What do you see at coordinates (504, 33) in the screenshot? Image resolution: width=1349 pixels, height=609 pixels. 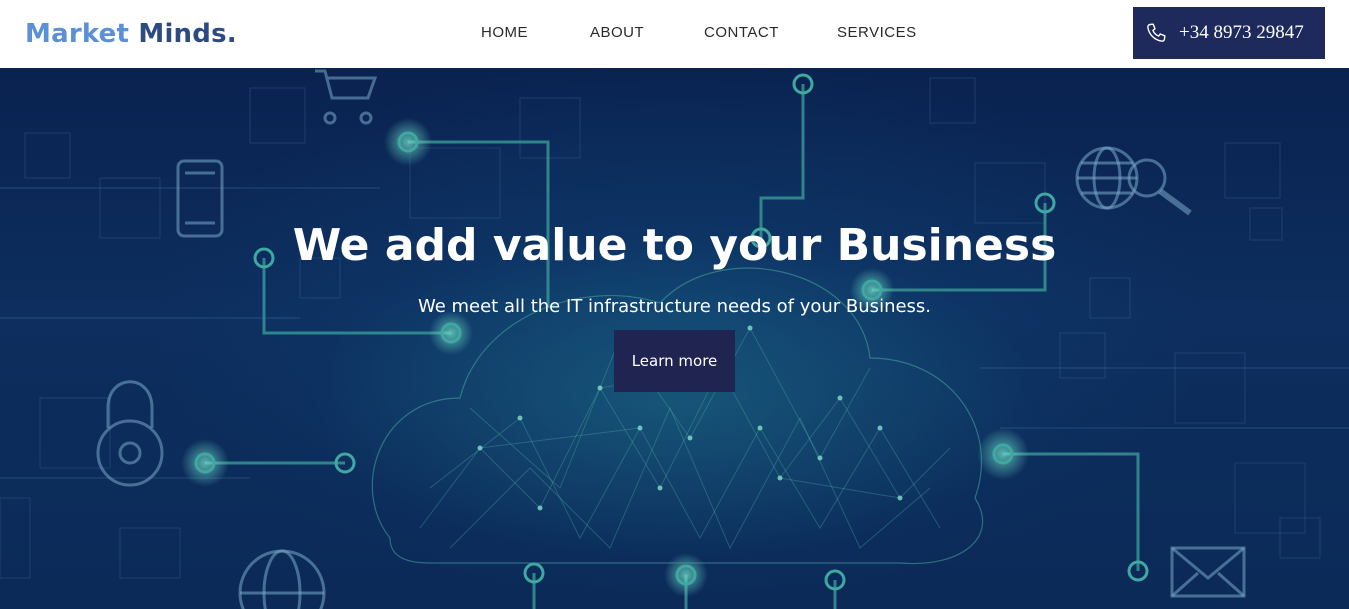 I see `nav-link-home: HOME` at bounding box center [504, 33].